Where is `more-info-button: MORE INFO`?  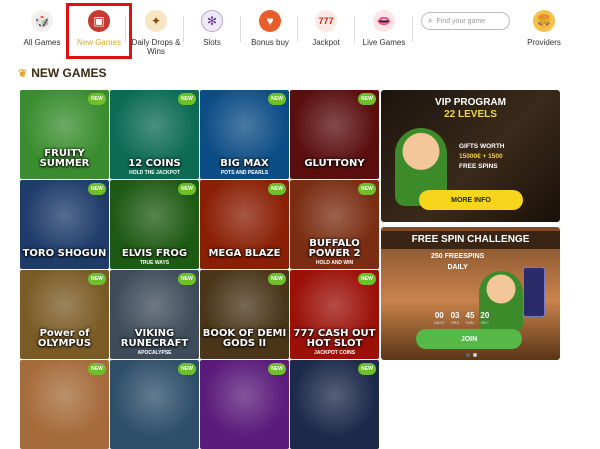 more-info-button: MORE INFO is located at coordinates (471, 200).